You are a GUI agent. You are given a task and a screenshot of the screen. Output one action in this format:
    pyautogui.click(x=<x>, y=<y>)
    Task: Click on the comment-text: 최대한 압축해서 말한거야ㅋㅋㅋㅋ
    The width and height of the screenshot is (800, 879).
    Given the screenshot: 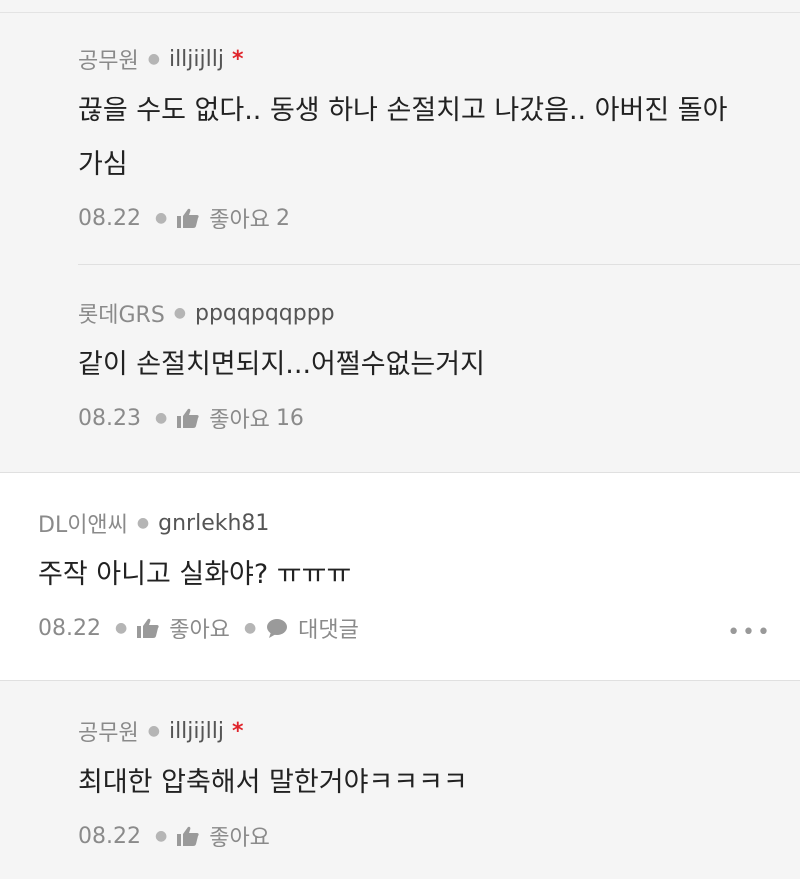 What is the action you would take?
    pyautogui.click(x=273, y=782)
    